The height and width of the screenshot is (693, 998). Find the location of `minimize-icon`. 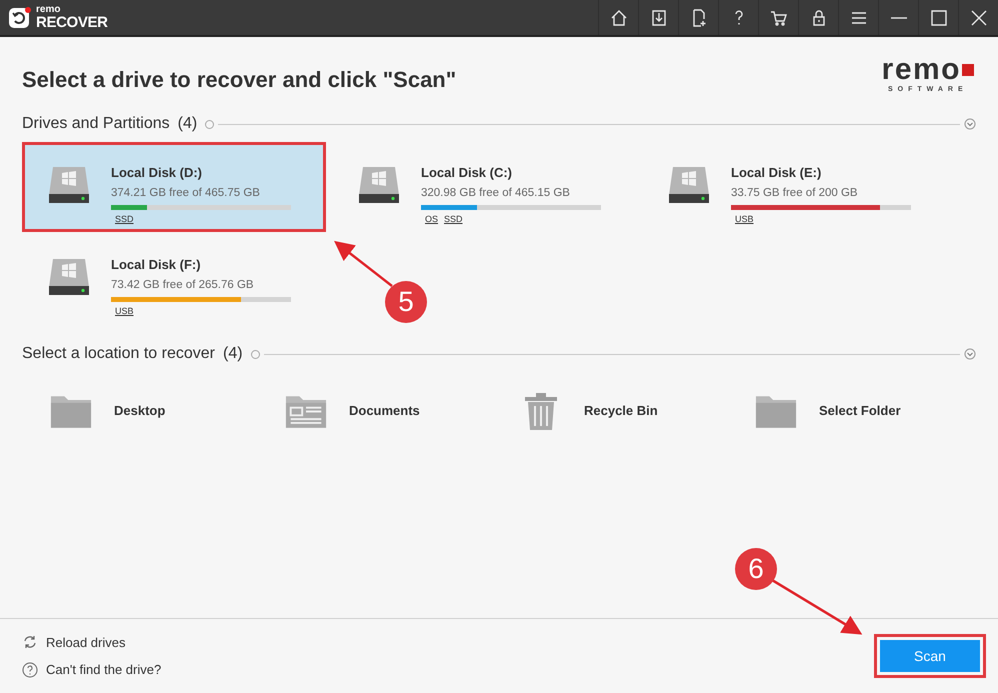

minimize-icon is located at coordinates (898, 17).